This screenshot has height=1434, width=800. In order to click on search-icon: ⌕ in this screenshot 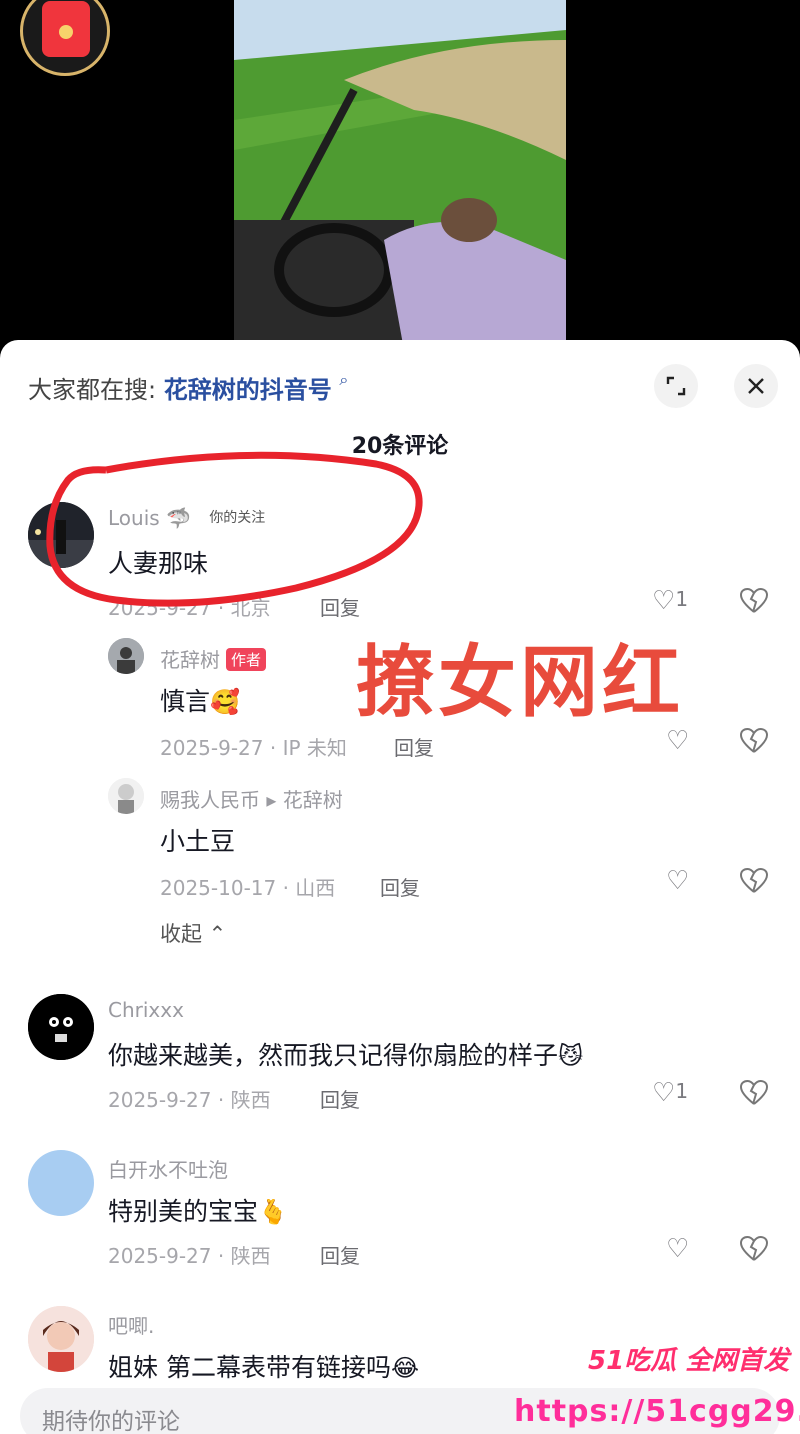, I will do `click(344, 379)`.